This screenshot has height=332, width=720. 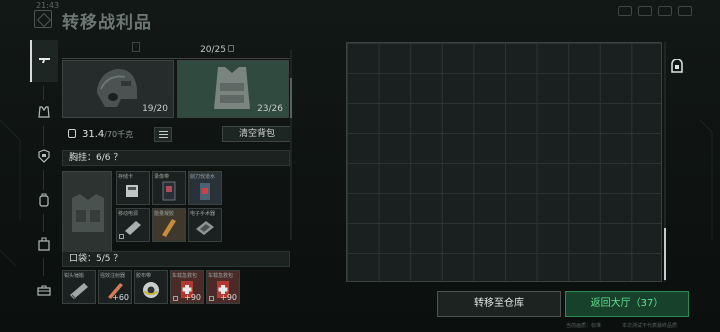 I want to click on pockets-header: 口袋：5/5 ？, so click(x=176, y=259).